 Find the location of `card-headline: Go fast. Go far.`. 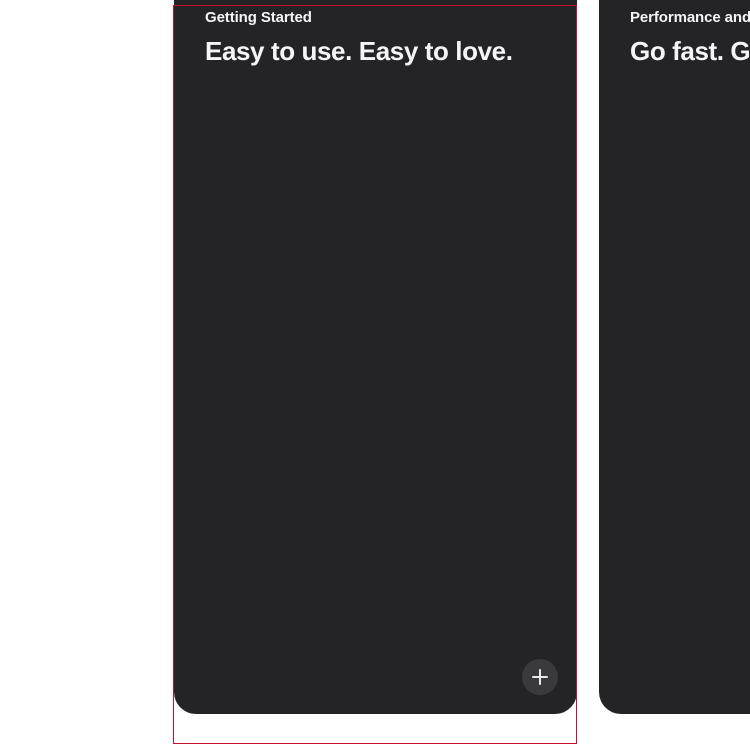

card-headline: Go fast. Go far. is located at coordinates (690, 51).